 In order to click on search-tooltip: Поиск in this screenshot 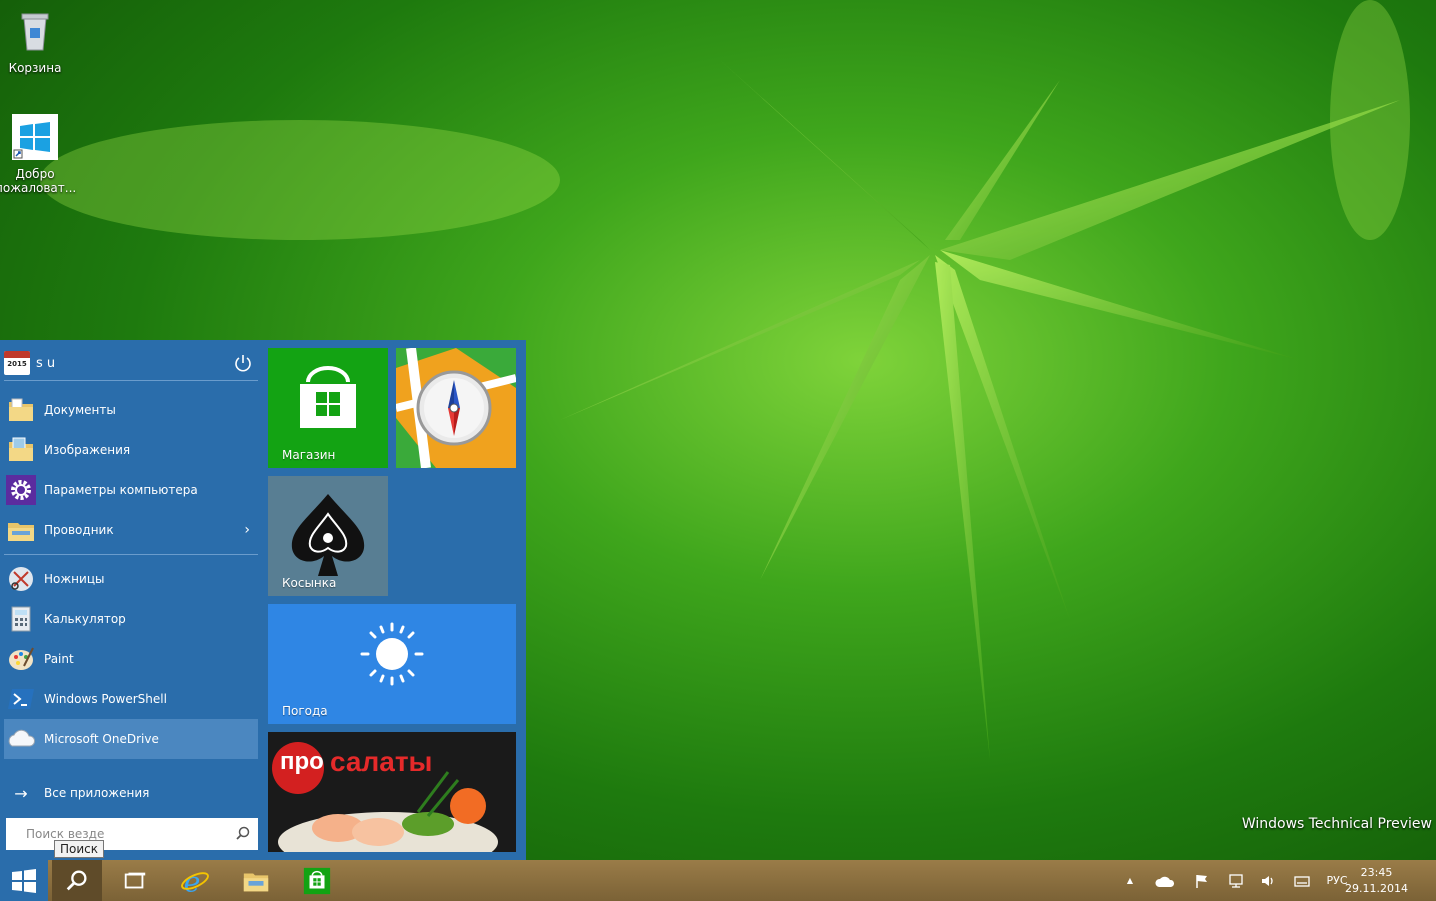, I will do `click(79, 849)`.